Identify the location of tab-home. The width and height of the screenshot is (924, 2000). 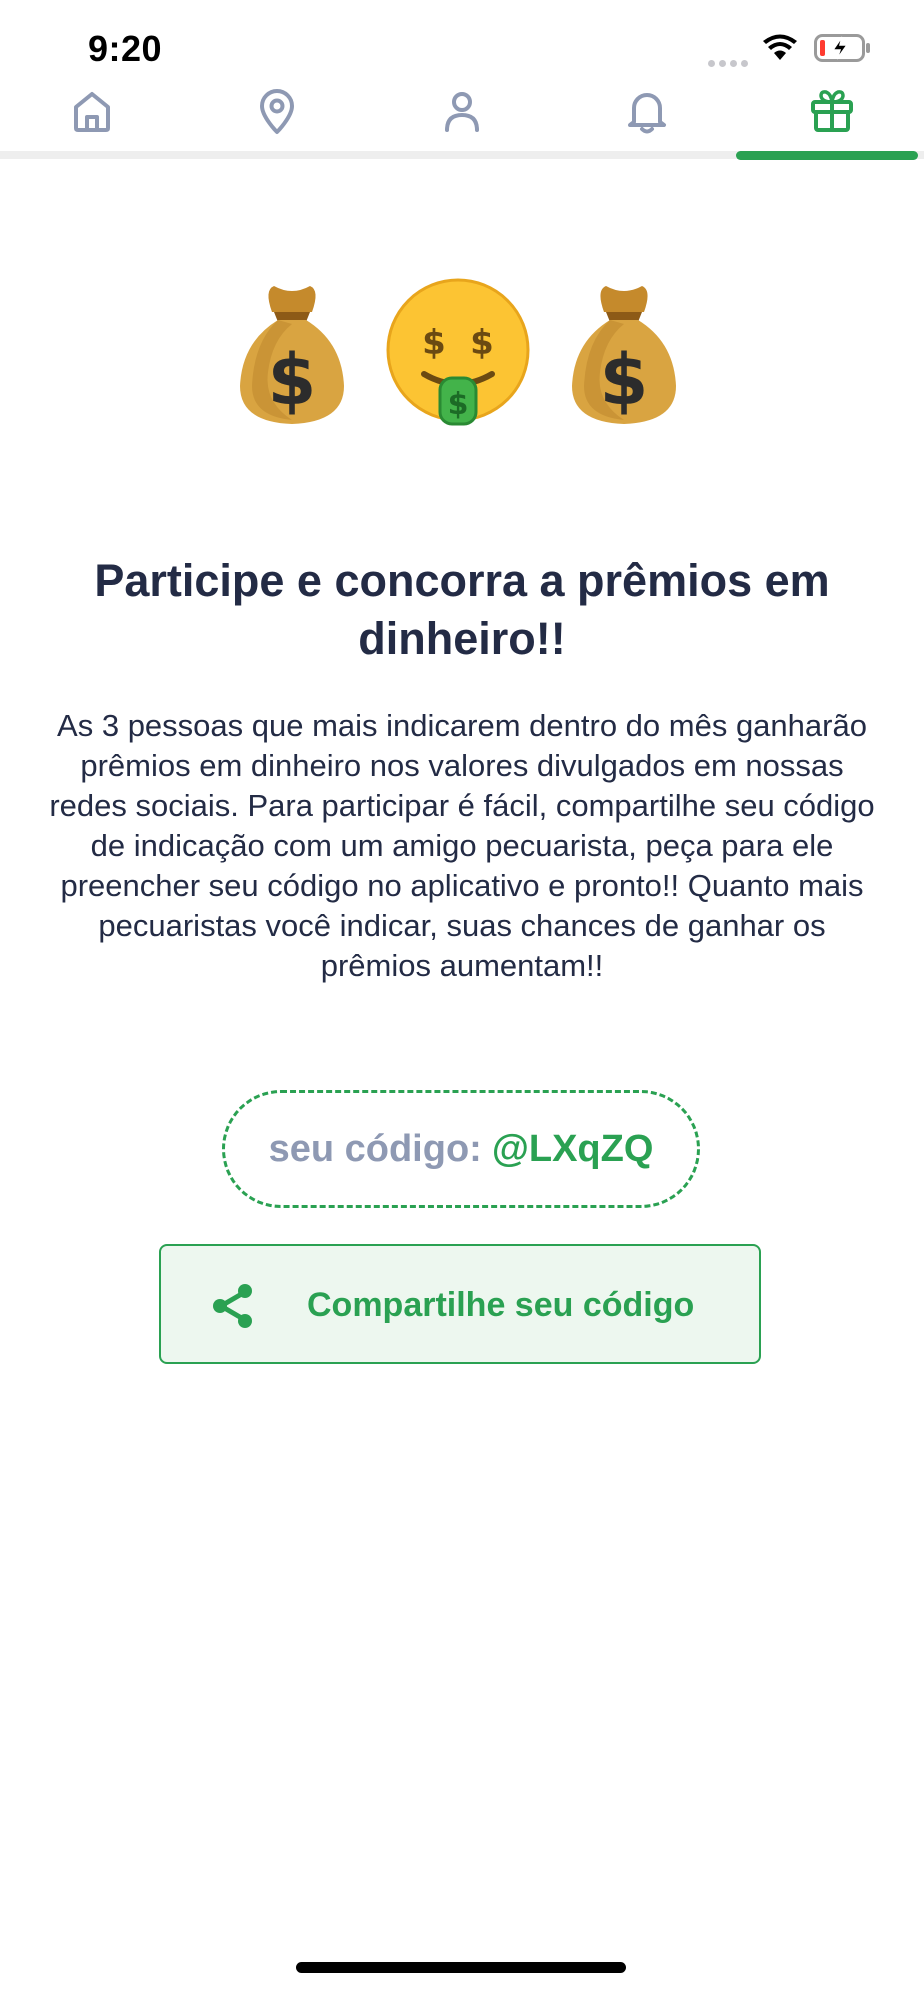
(92, 120).